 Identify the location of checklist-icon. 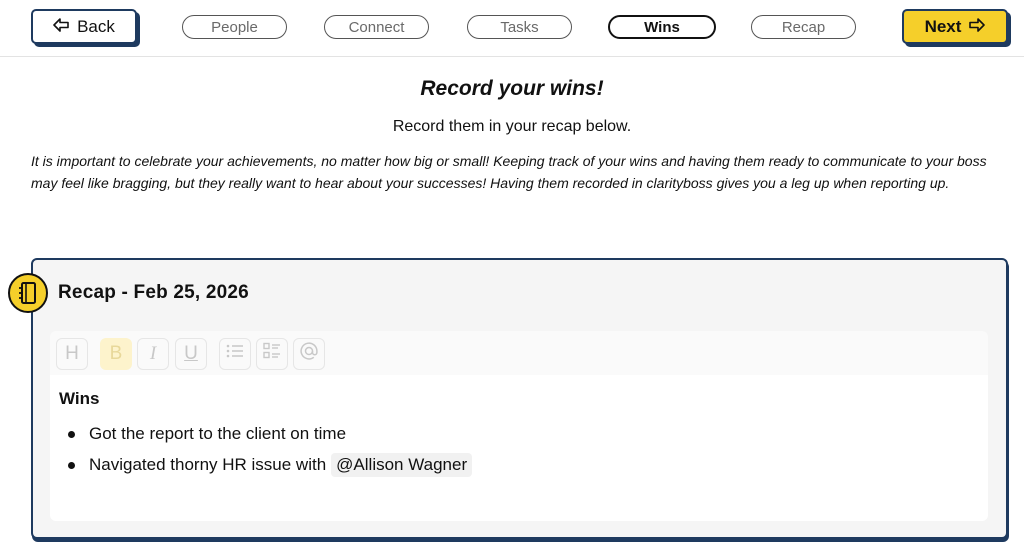
(272, 354).